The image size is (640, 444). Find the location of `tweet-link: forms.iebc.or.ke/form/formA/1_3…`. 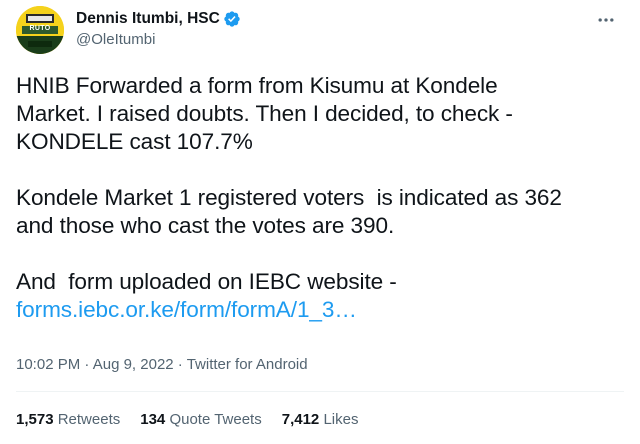

tweet-link: forms.iebc.or.ke/form/formA/1_3… is located at coordinates (322, 310).